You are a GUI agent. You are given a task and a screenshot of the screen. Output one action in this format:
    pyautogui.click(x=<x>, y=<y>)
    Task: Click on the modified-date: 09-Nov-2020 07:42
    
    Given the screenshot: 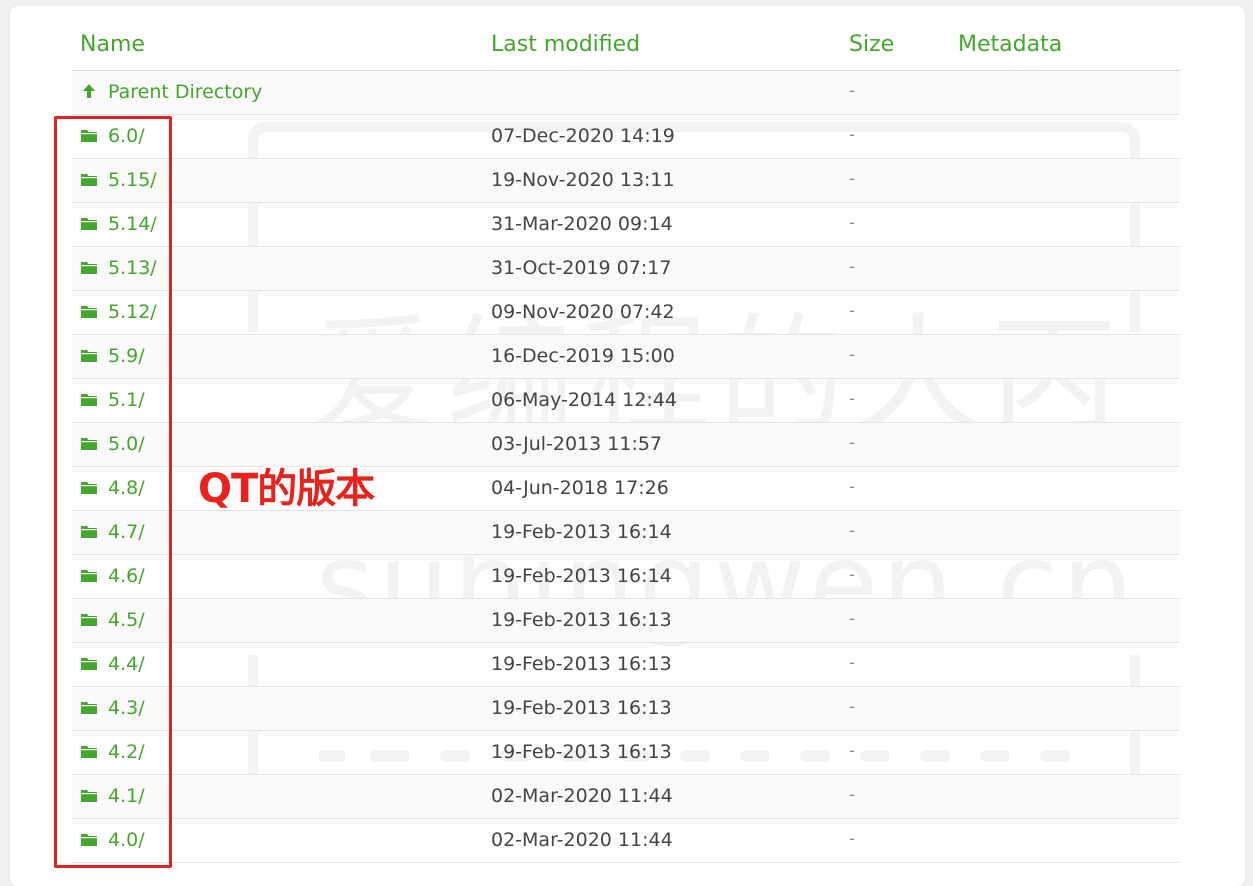 What is the action you would take?
    pyautogui.click(x=583, y=312)
    